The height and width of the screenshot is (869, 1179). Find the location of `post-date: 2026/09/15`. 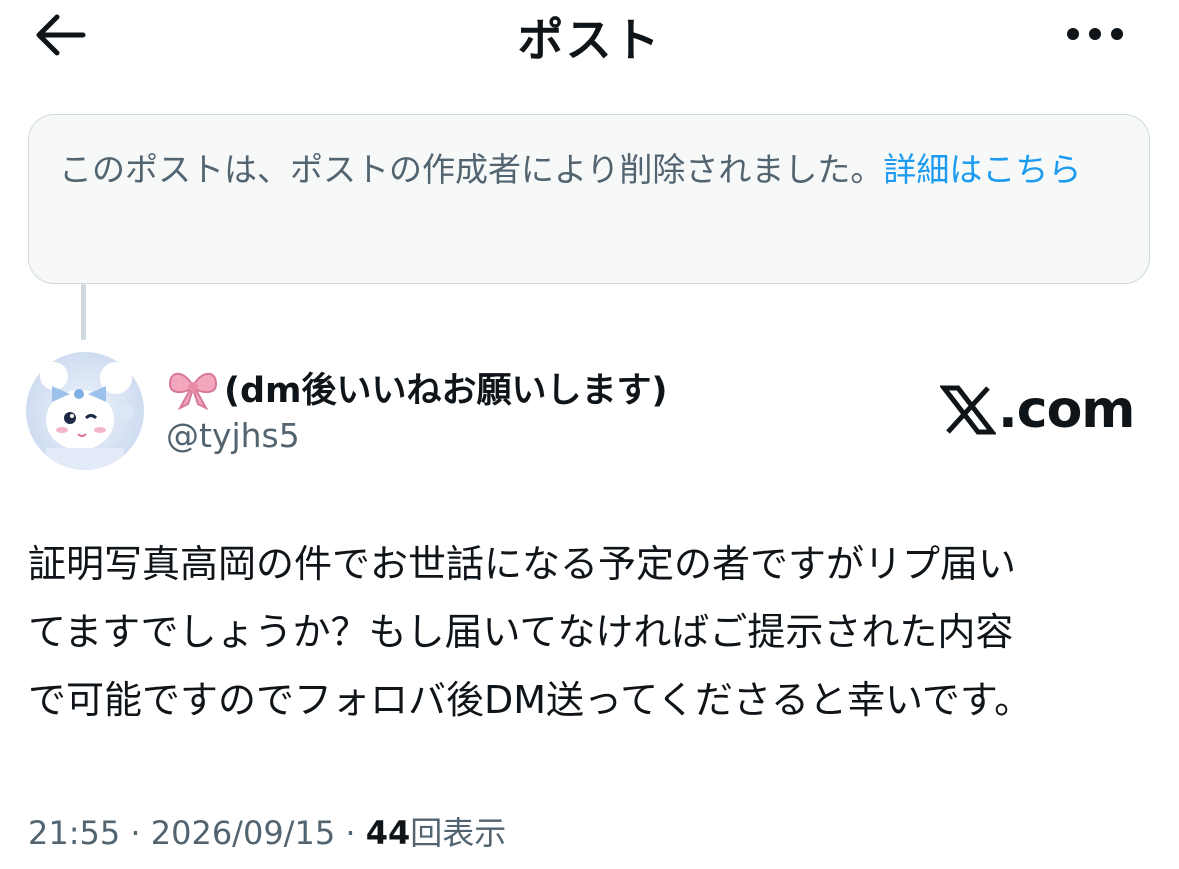

post-date: 2026/09/15 is located at coordinates (243, 833).